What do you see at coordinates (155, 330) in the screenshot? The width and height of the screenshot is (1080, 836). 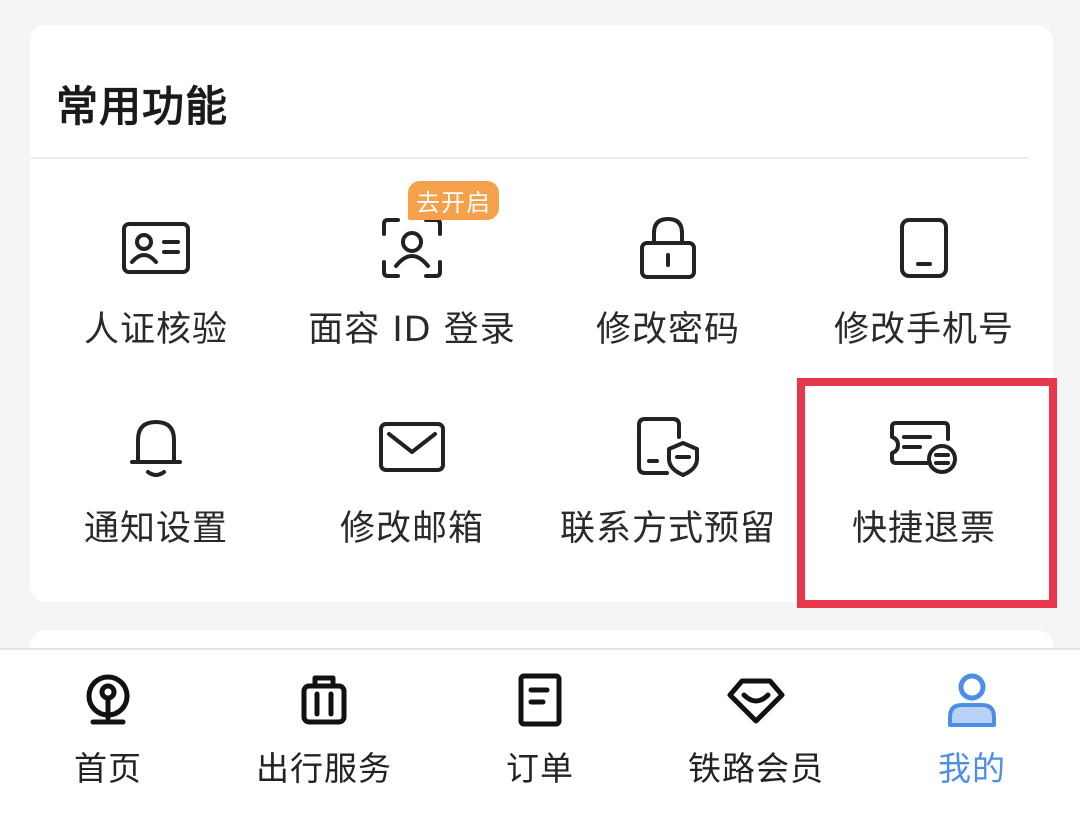 I see `feature-label: 人证核验` at bounding box center [155, 330].